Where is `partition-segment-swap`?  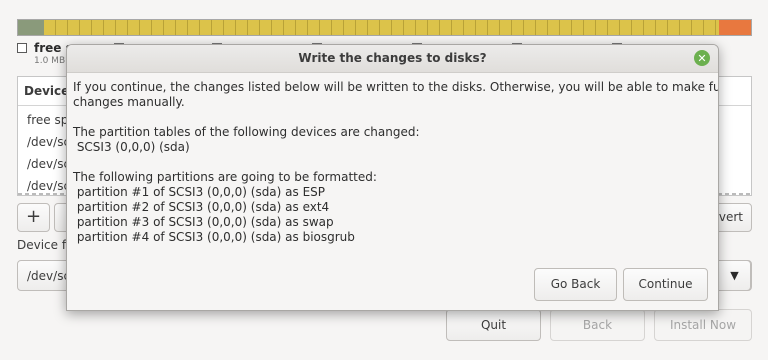
partition-segment-swap is located at coordinates (735, 27).